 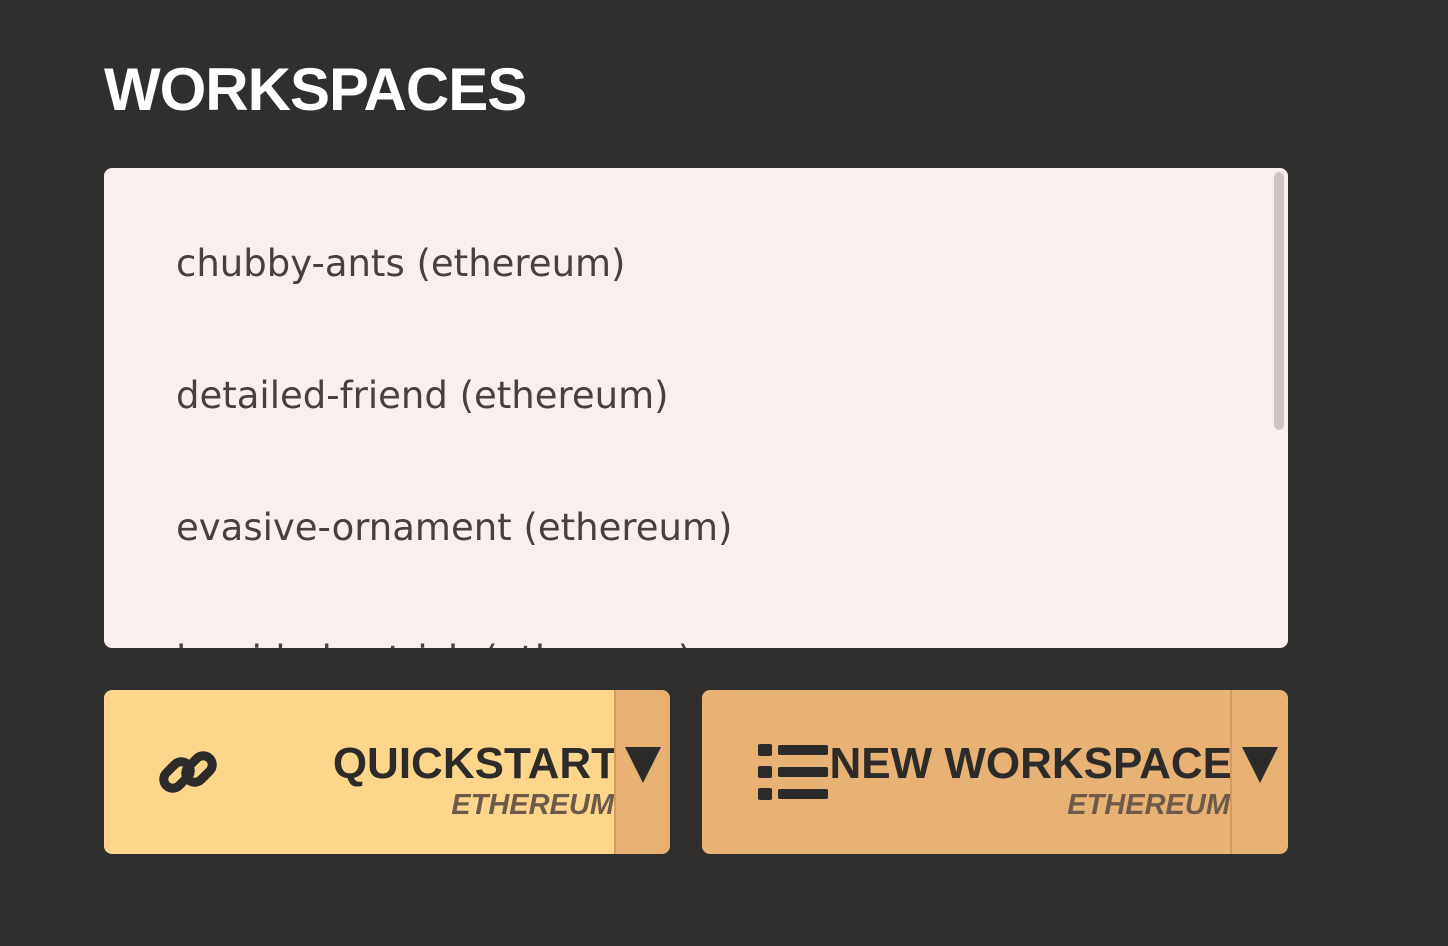 What do you see at coordinates (532, 805) in the screenshot?
I see `quickstart-sublabel: ETHEREUM` at bounding box center [532, 805].